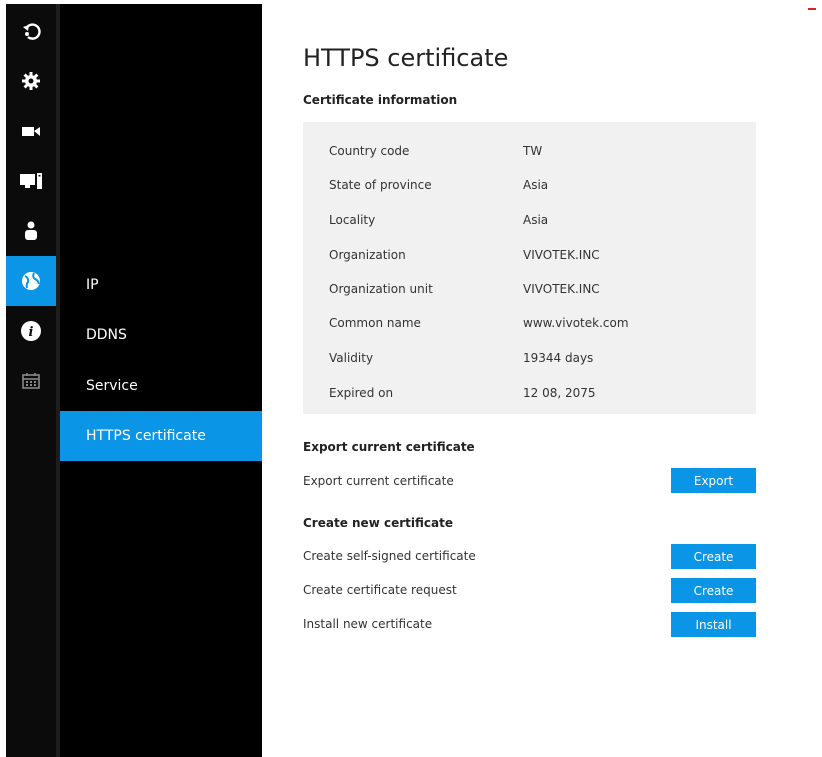  I want to click on info-icon: i, so click(31, 331).